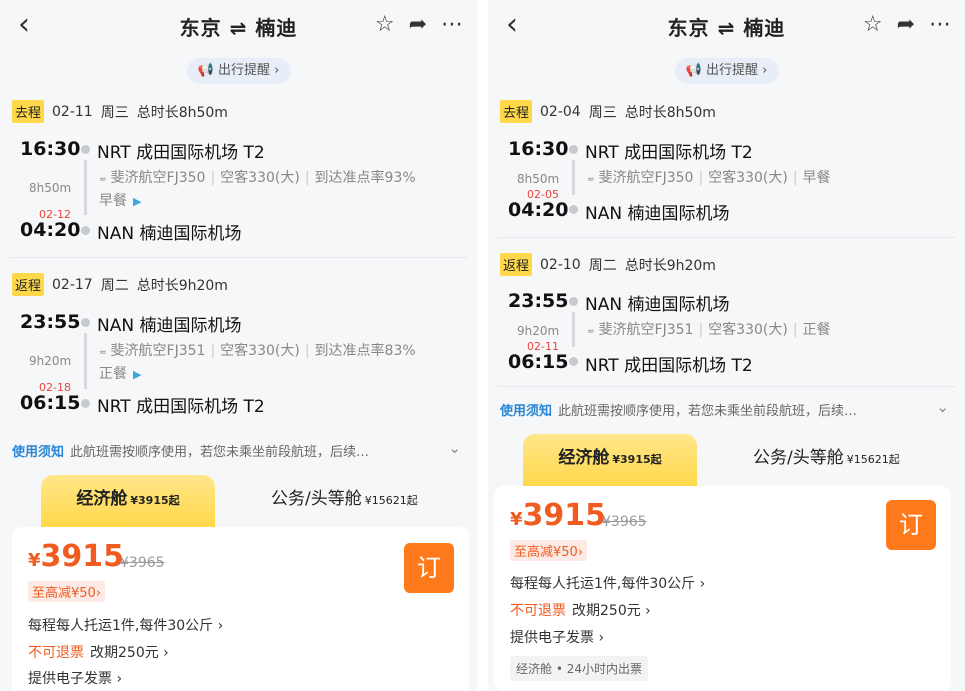 The image size is (965, 691). I want to click on tab-economy-label: 经济舱, so click(102, 499).